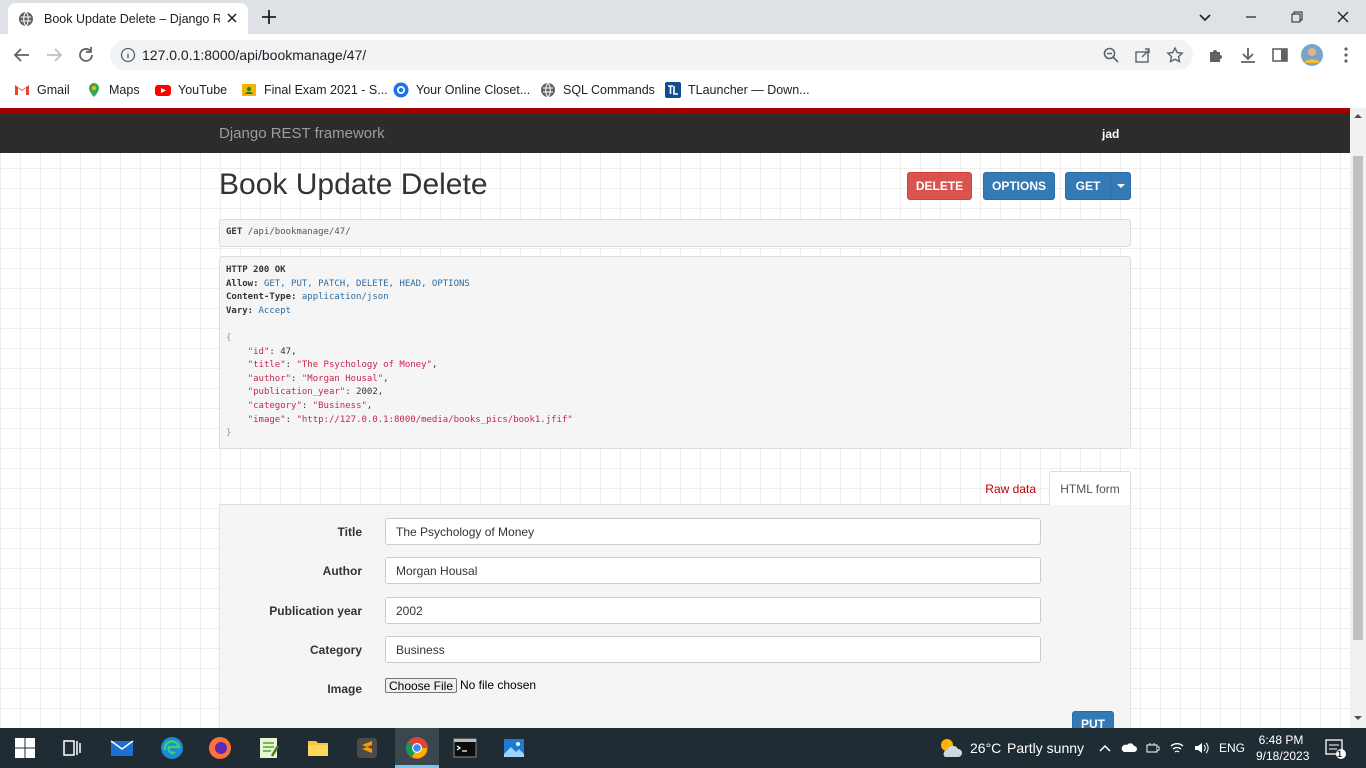 This screenshot has height=768, width=1366. What do you see at coordinates (269, 17) in the screenshot?
I see `new-tab-icon` at bounding box center [269, 17].